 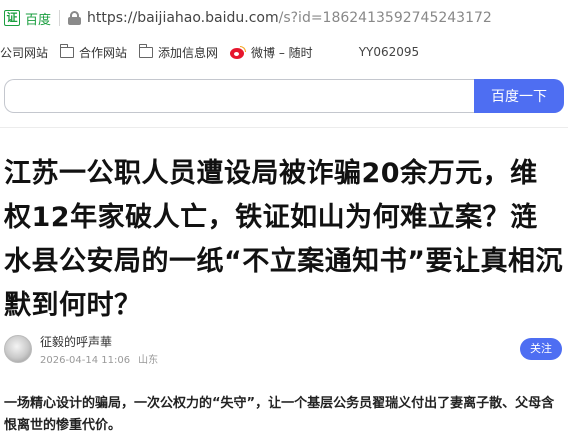 What do you see at coordinates (284, 349) in the screenshot?
I see `author-block: 征毅的呼声華 2026-04-14 11:06 山东 关注` at bounding box center [284, 349].